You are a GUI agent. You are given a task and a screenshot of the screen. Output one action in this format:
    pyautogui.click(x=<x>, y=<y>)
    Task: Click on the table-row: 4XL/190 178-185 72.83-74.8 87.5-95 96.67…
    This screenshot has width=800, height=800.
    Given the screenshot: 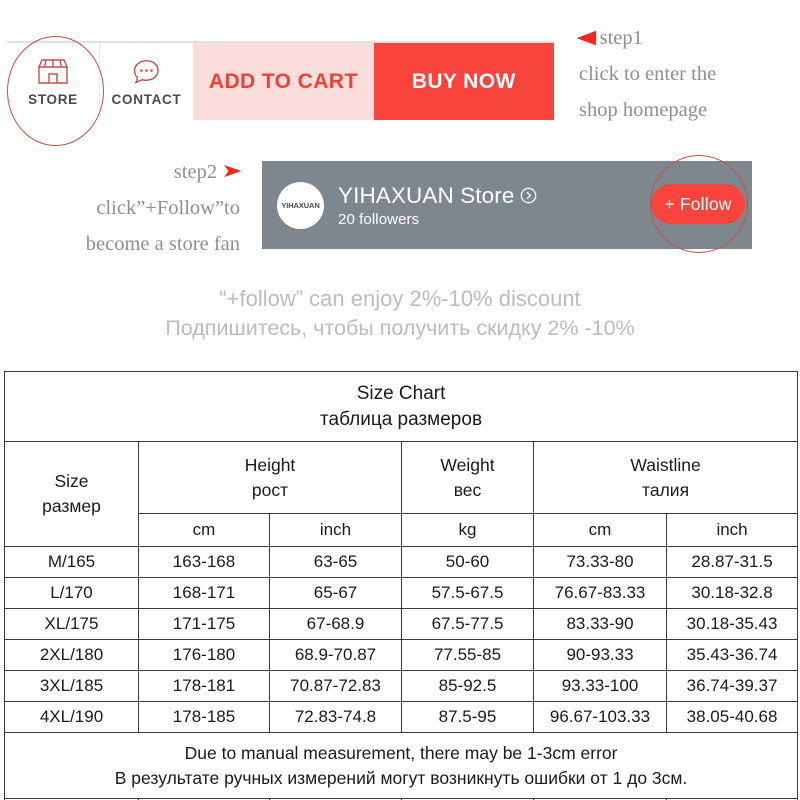 What is the action you would take?
    pyautogui.click(x=401, y=717)
    